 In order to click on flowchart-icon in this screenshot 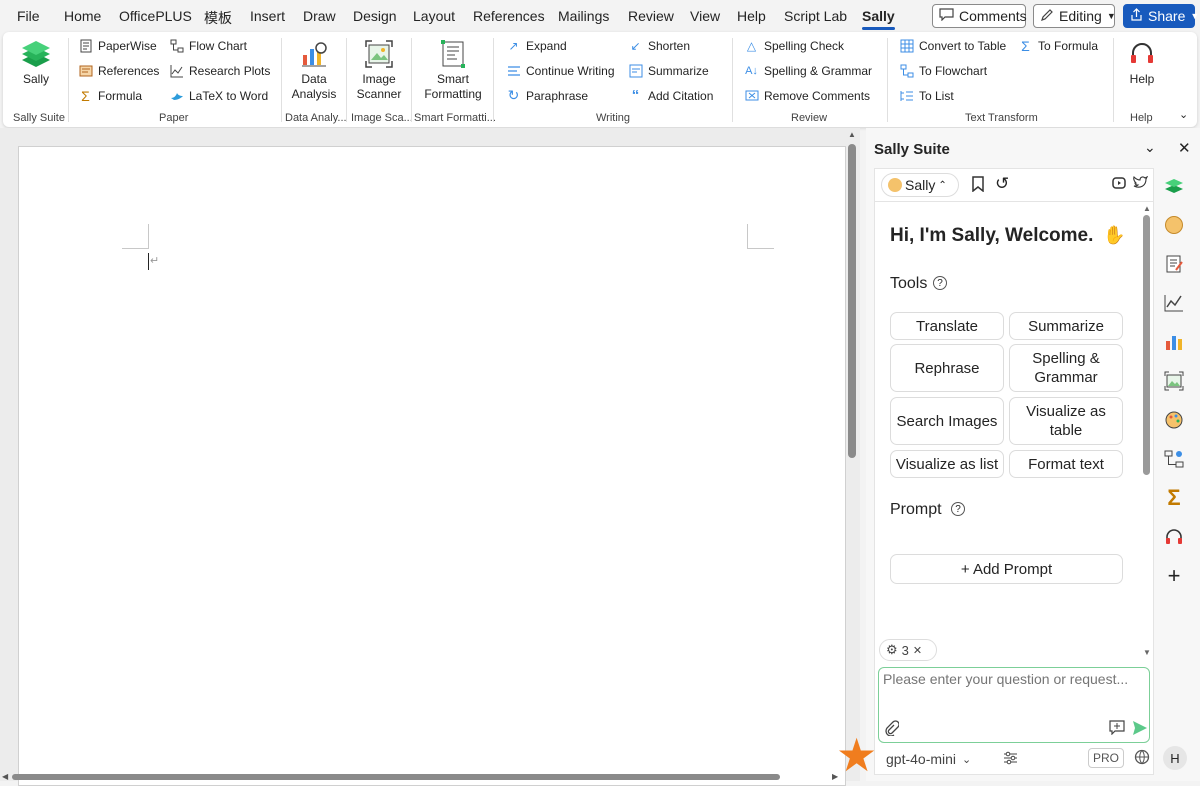, I will do `click(1174, 459)`.